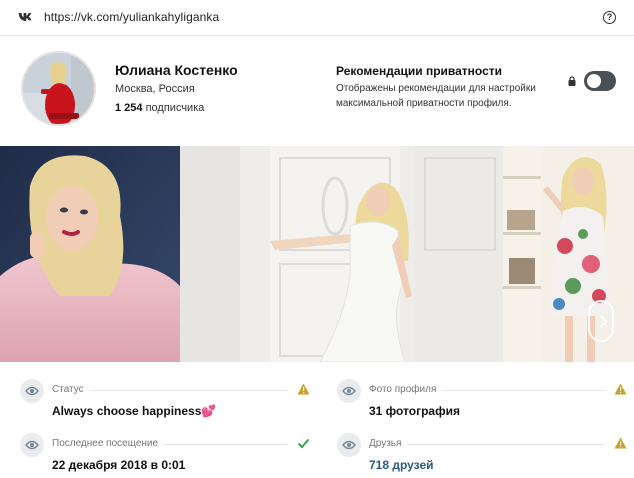  What do you see at coordinates (303, 443) in the screenshot?
I see `check-icon` at bounding box center [303, 443].